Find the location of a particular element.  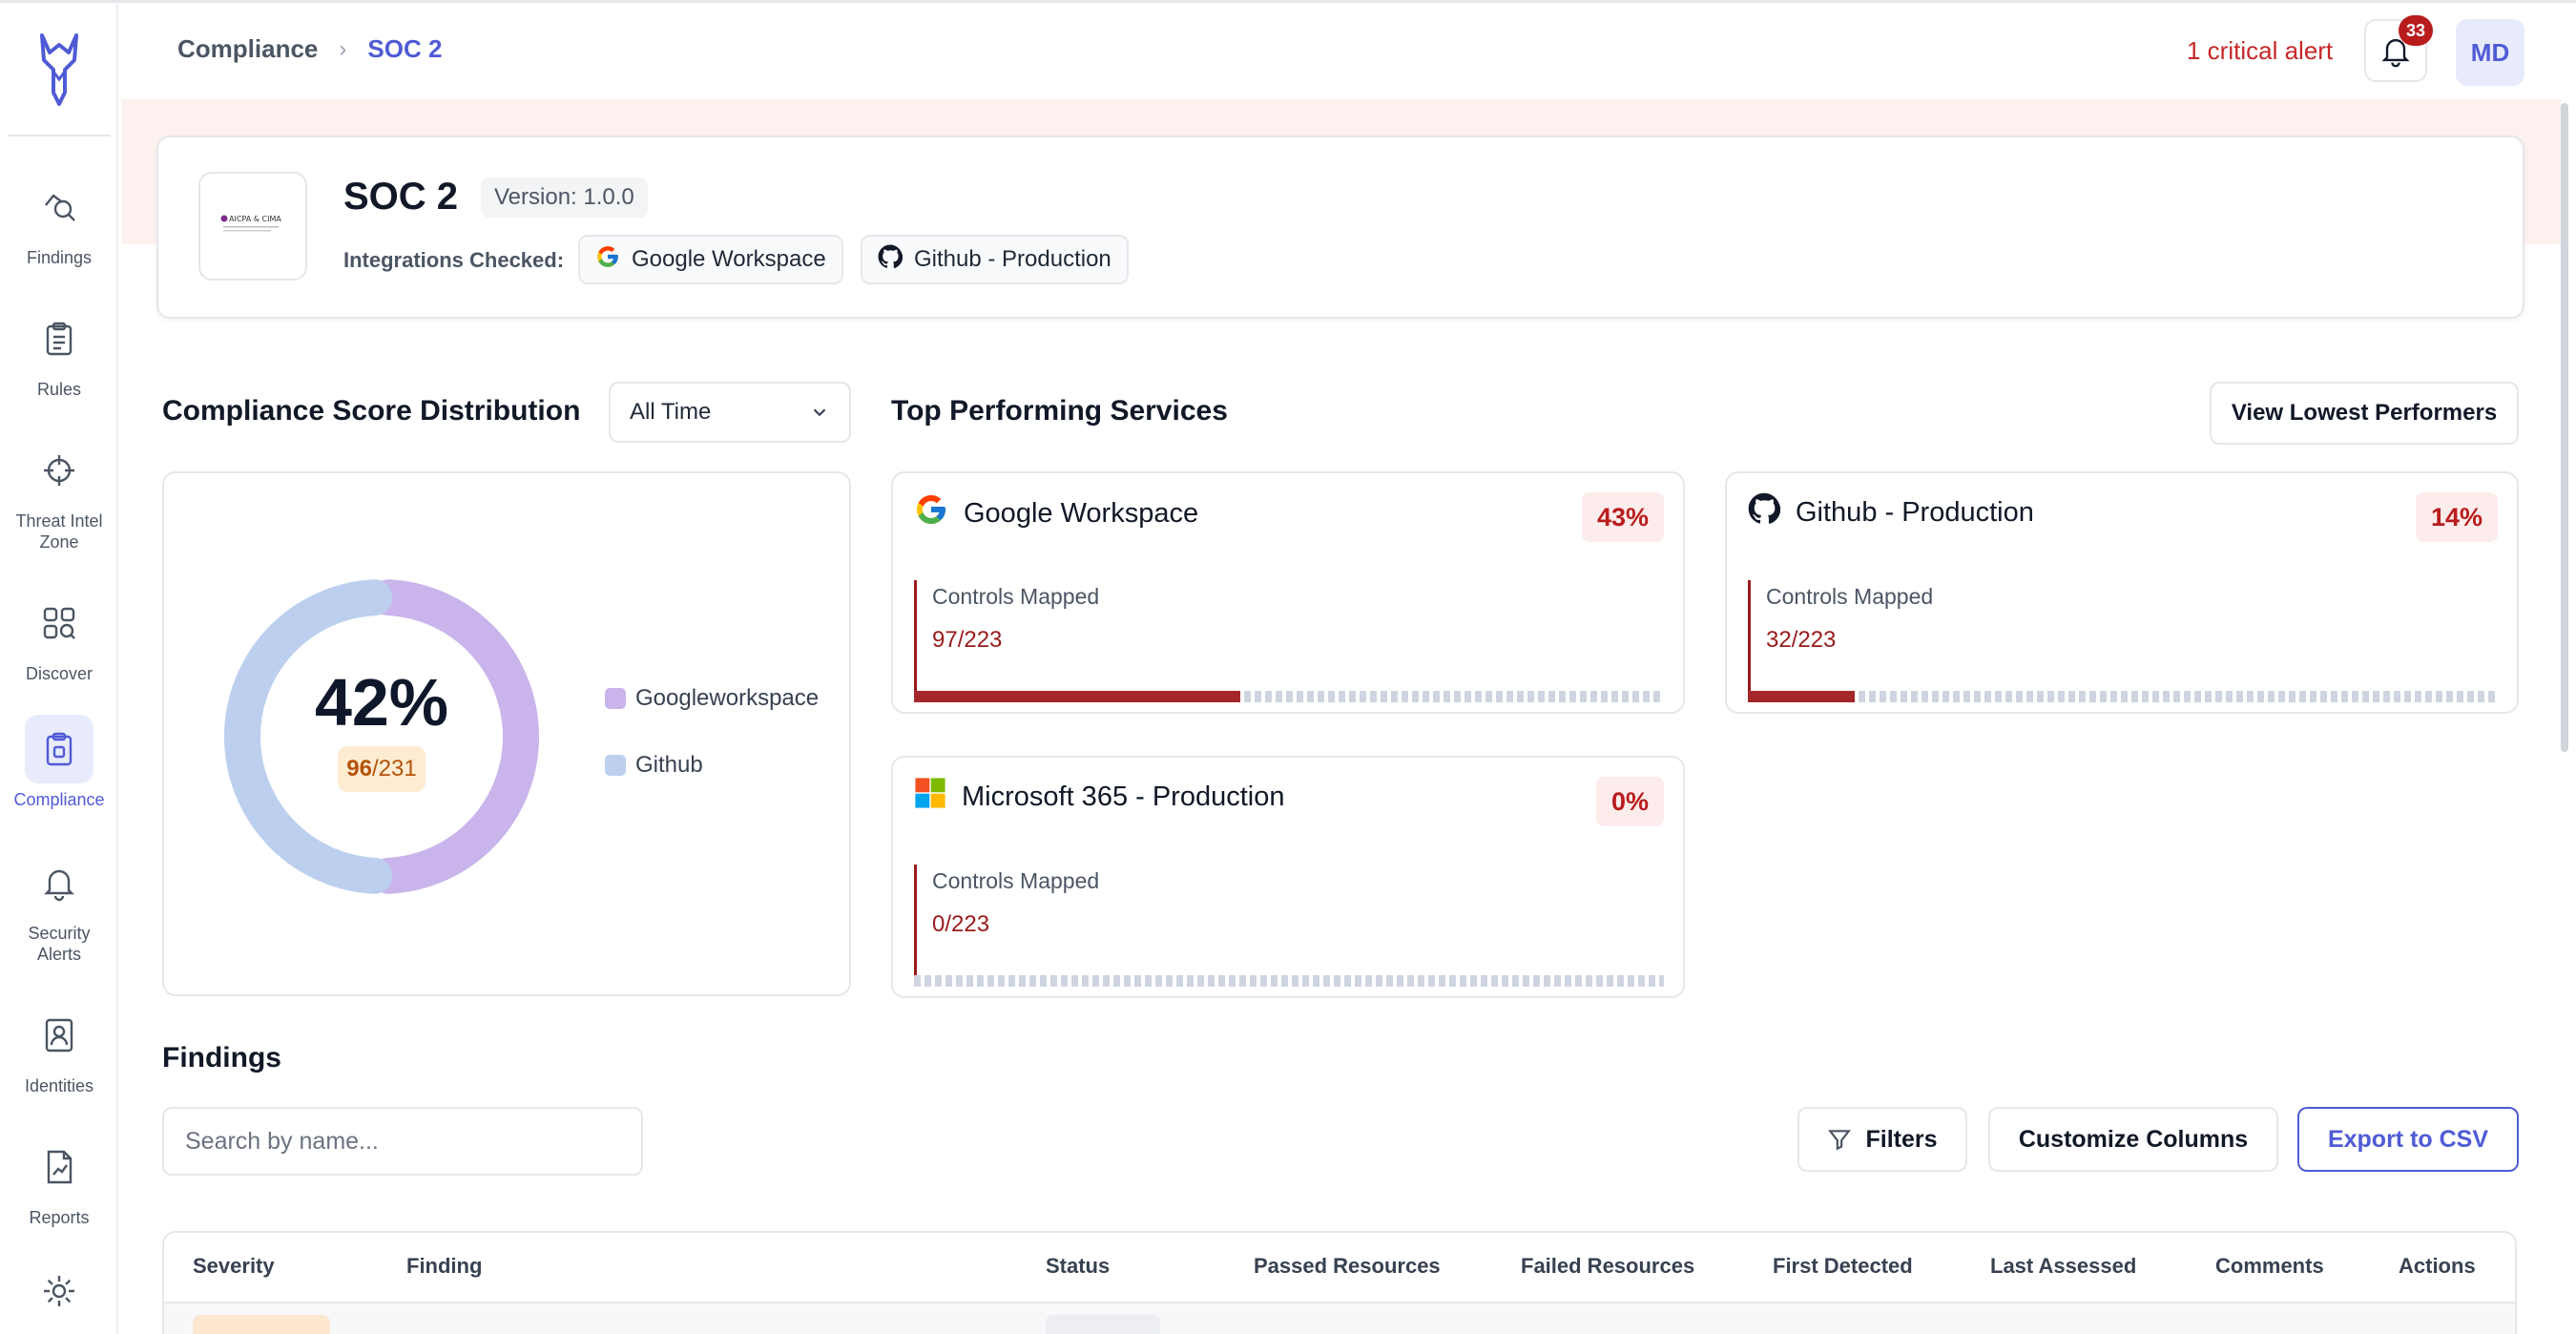

service-percent-badge: 14% is located at coordinates (2456, 517).